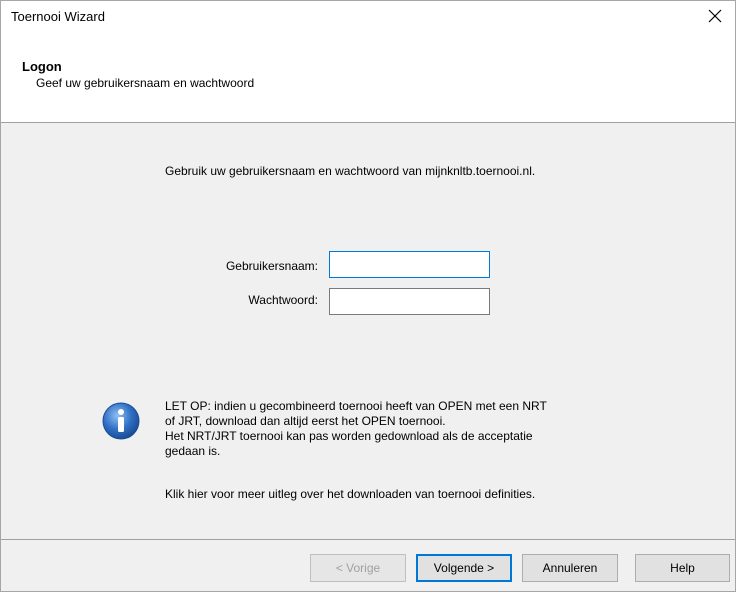 This screenshot has height=592, width=736. What do you see at coordinates (145, 83) in the screenshot?
I see `page-subtitle: Geef uw gebruikersnaam en wachtwoord` at bounding box center [145, 83].